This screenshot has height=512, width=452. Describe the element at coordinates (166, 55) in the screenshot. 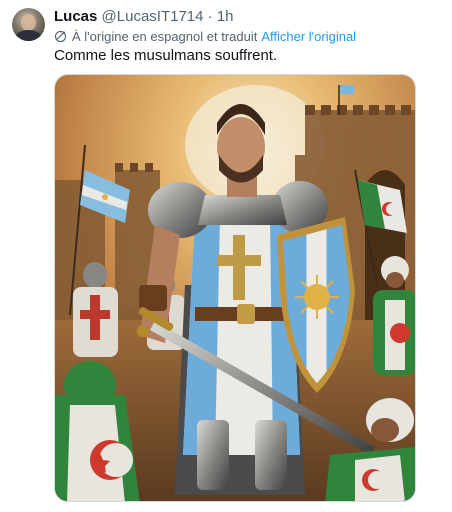

I see `tweet-text: Comme les musulmans souffrent.` at that location.